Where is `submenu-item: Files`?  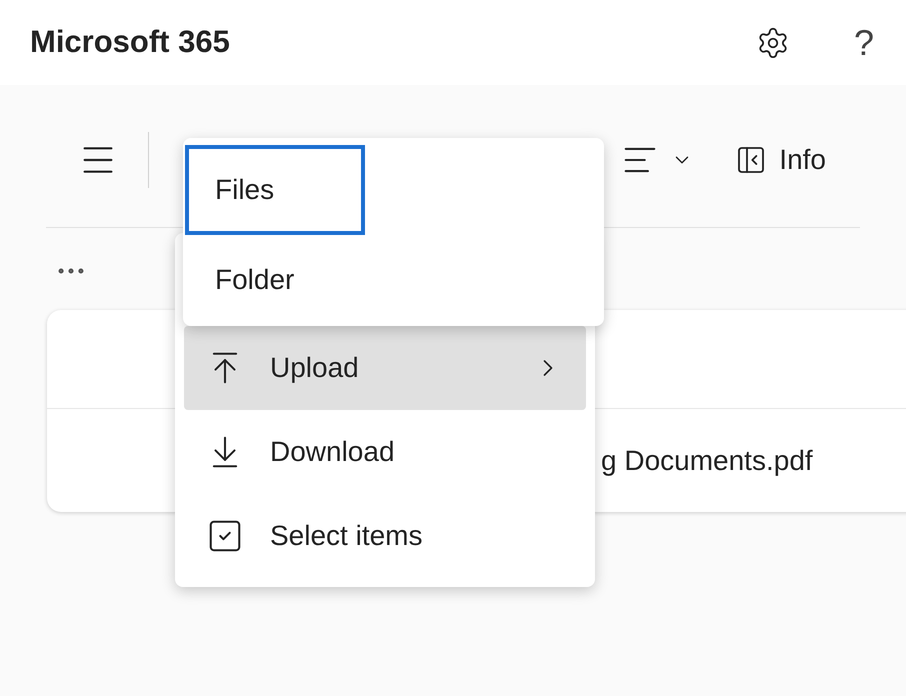
submenu-item: Files is located at coordinates (275, 190).